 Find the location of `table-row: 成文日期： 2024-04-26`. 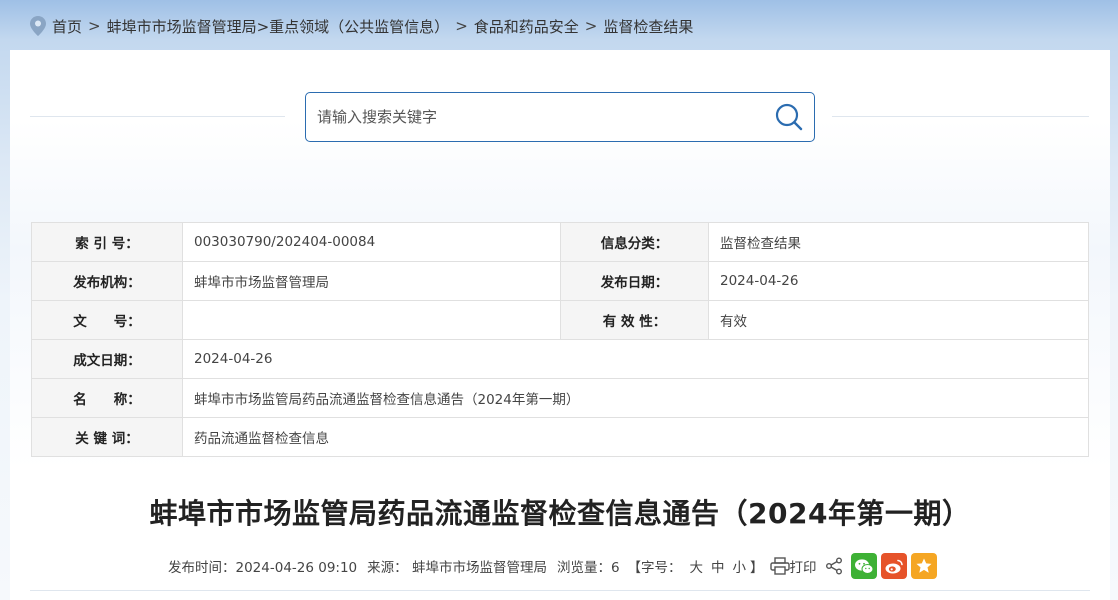

table-row: 成文日期： 2024-04-26 is located at coordinates (560, 359).